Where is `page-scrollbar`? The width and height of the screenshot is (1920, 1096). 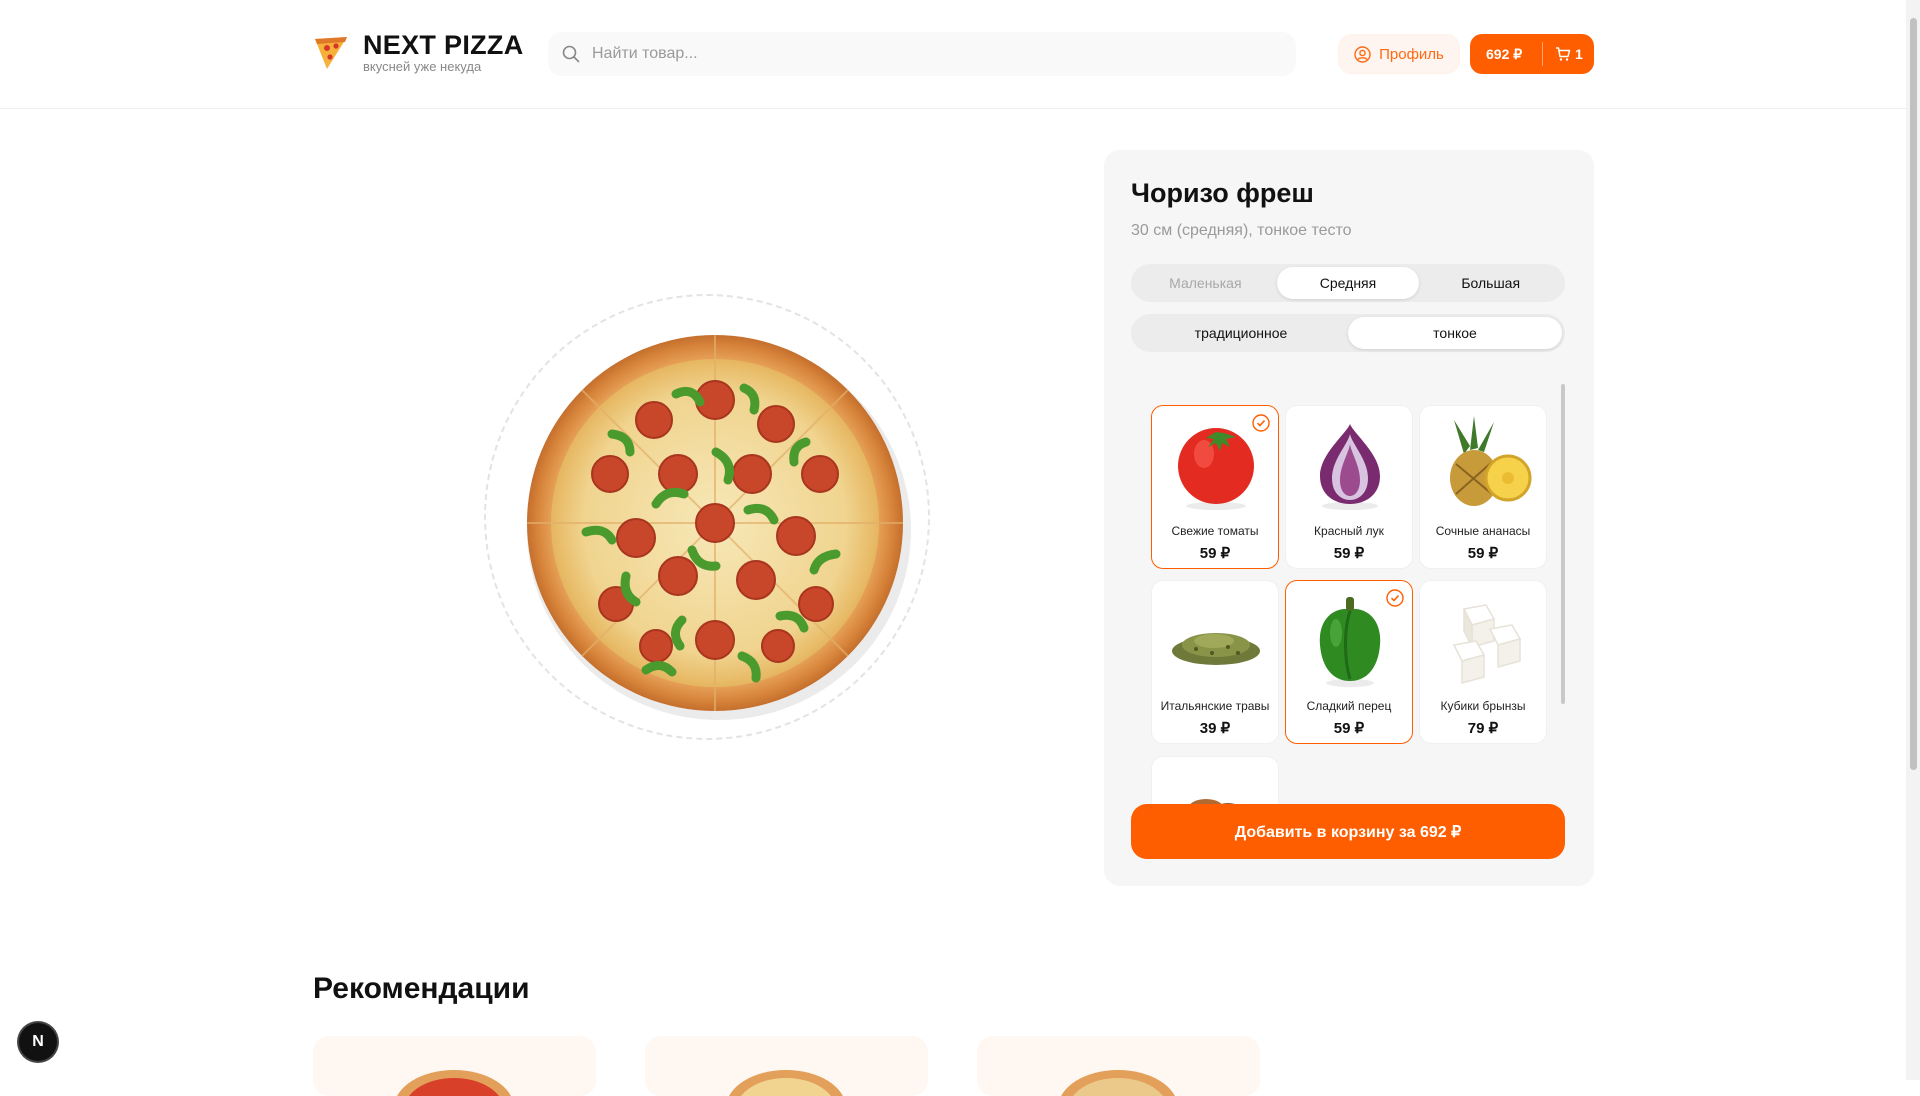 page-scrollbar is located at coordinates (1913, 540).